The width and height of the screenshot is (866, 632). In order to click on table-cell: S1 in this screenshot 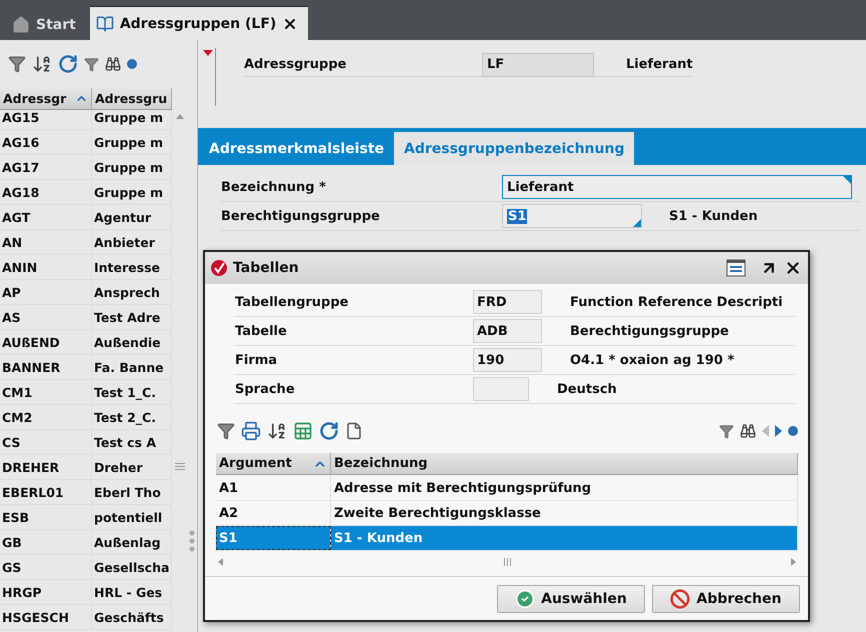, I will do `click(273, 538)`.